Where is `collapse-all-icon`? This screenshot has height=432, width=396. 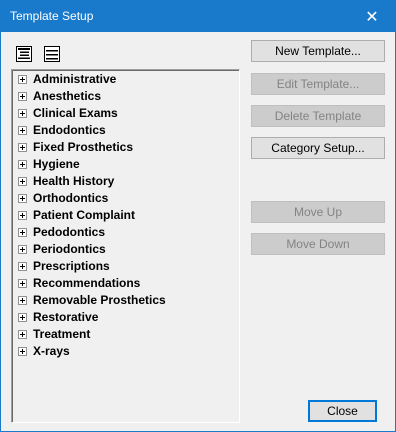
collapse-all-icon is located at coordinates (52, 54).